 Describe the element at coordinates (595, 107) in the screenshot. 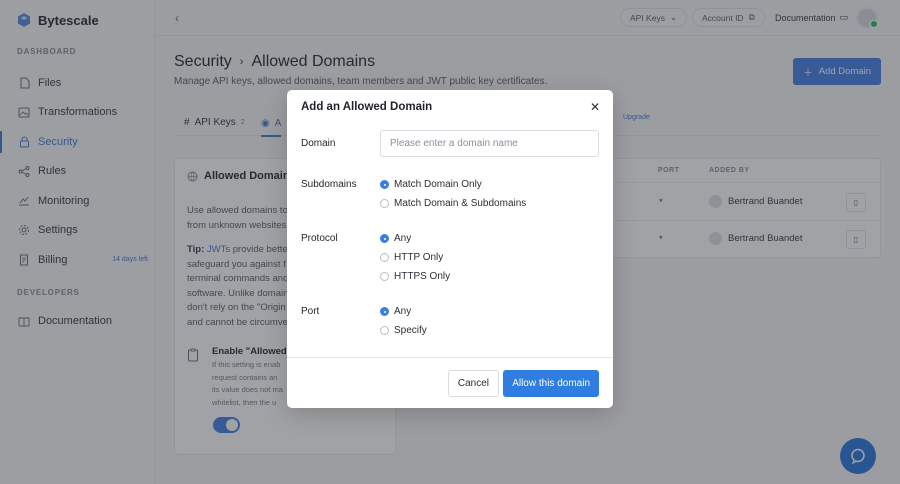

I see `close-icon: ✕` at that location.